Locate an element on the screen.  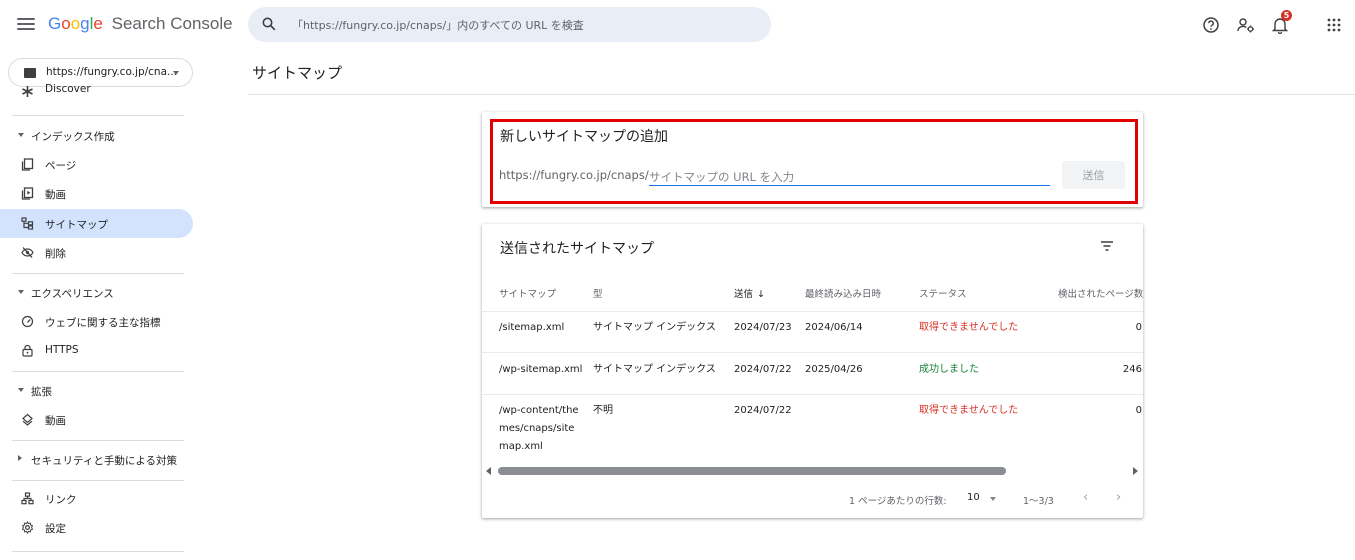
menu-icon is located at coordinates (26, 24).